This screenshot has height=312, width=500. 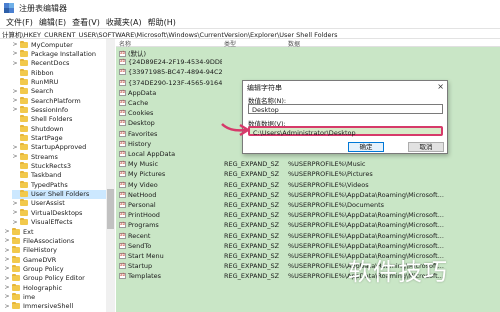 I want to click on list-row: My Music REG_EXPAND_SZ %USERPROFILE%\Music, so click(x=308, y=164).